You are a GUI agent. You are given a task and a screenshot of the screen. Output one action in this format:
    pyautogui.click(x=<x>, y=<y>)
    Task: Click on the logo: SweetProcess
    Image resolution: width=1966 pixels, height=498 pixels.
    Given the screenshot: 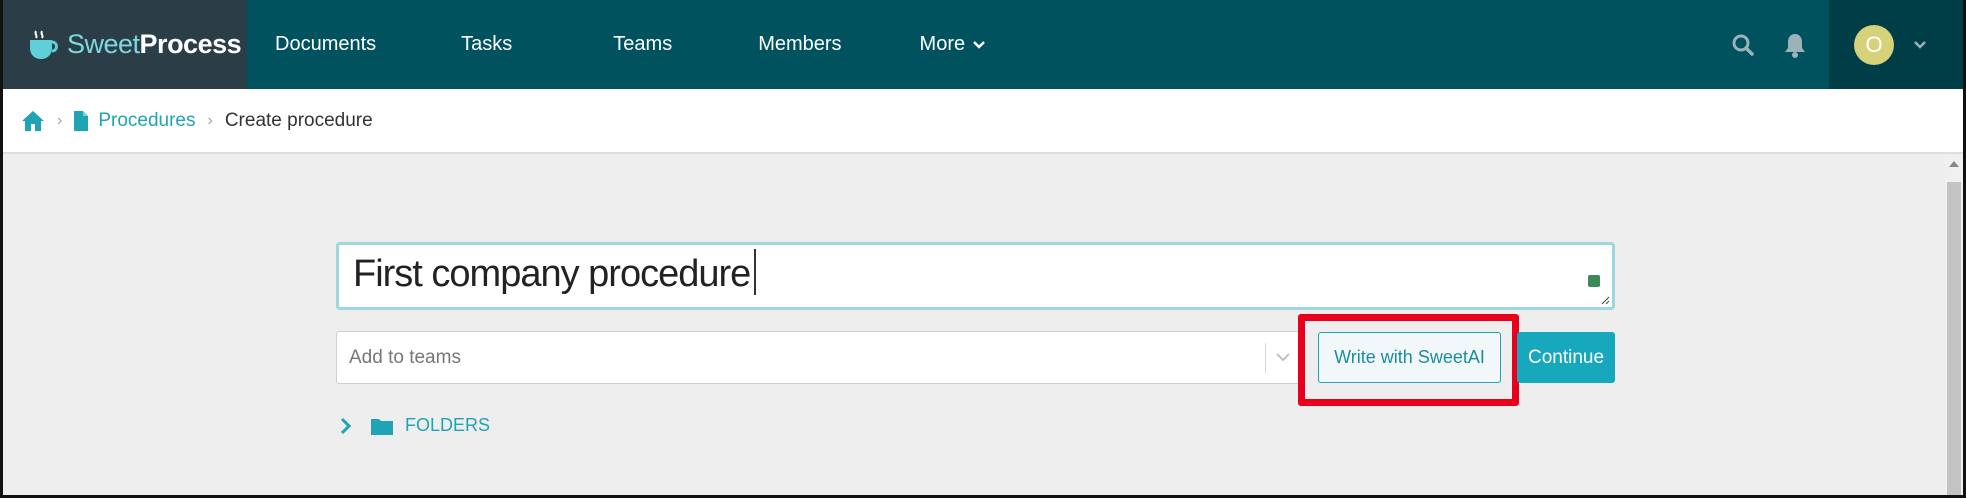 What is the action you would take?
    pyautogui.click(x=125, y=44)
    